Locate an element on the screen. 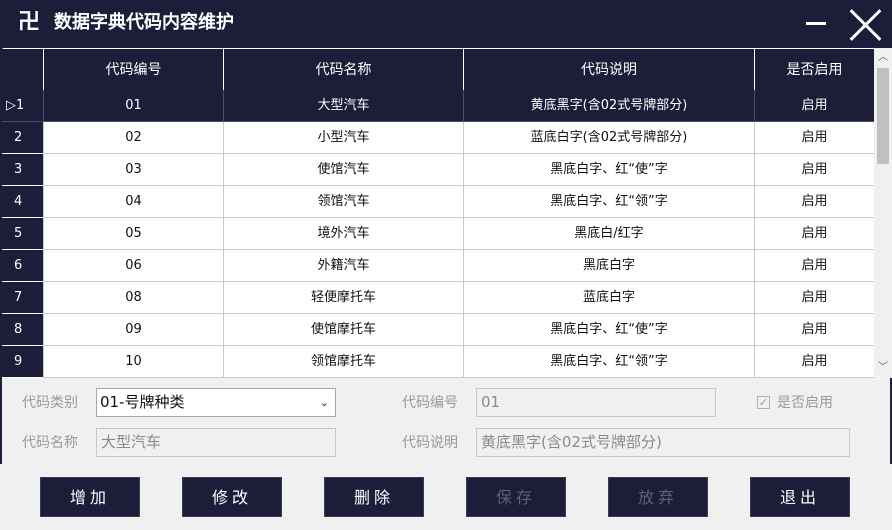  code-field: 01 is located at coordinates (596, 402).